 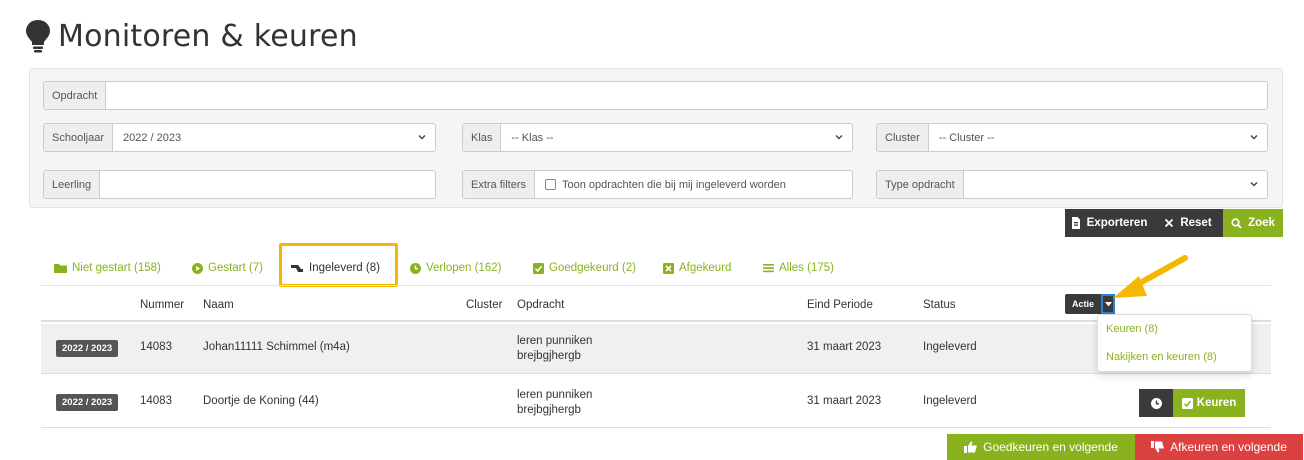 What do you see at coordinates (499, 184) in the screenshot?
I see `extra-filters-label: Extra filters` at bounding box center [499, 184].